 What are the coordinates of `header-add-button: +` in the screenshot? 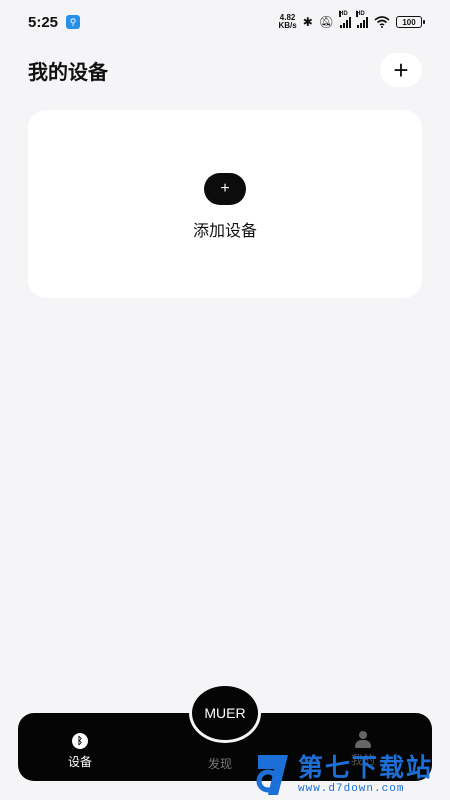 It's located at (401, 70).